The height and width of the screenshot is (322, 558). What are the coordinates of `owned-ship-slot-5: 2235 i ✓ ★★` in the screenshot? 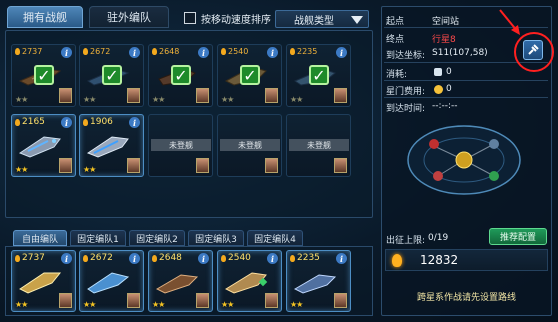 It's located at (318, 75).